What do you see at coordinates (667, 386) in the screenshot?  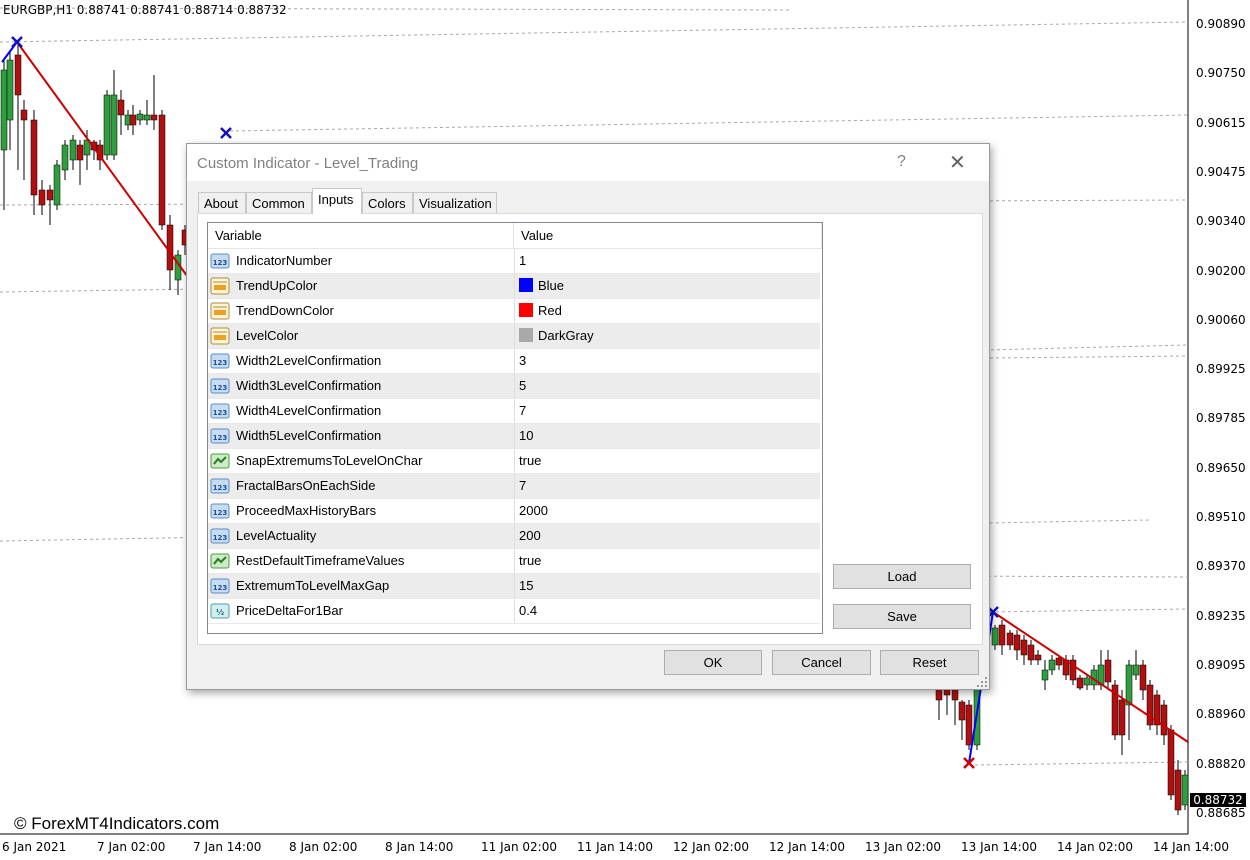 I see `value-cell: 5` at bounding box center [667, 386].